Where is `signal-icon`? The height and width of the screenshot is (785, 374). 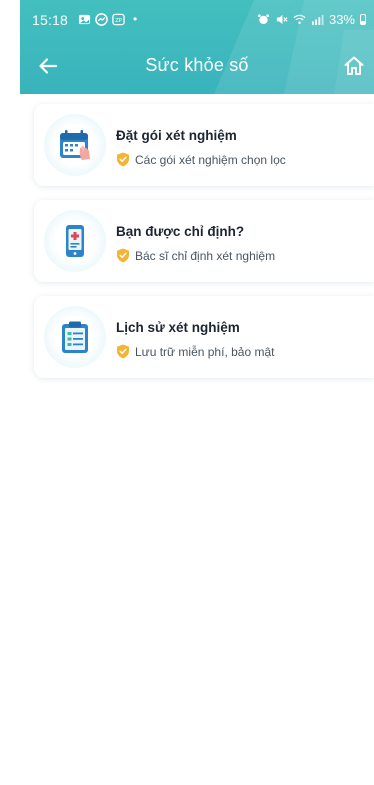
signal-icon is located at coordinates (317, 20).